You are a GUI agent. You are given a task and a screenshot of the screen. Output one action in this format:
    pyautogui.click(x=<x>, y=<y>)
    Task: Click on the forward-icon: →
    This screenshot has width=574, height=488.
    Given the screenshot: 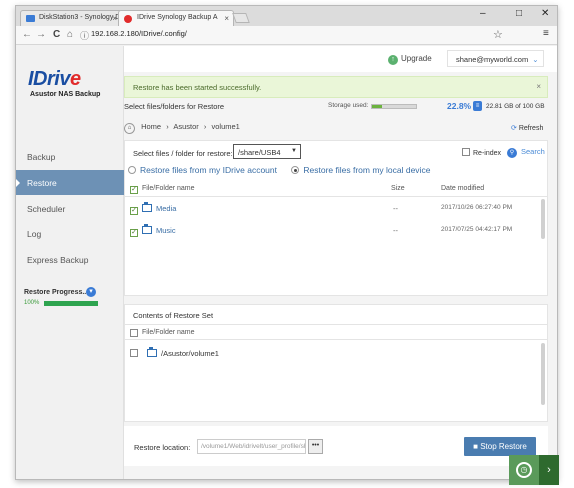 What is the action you would take?
    pyautogui.click(x=41, y=34)
    